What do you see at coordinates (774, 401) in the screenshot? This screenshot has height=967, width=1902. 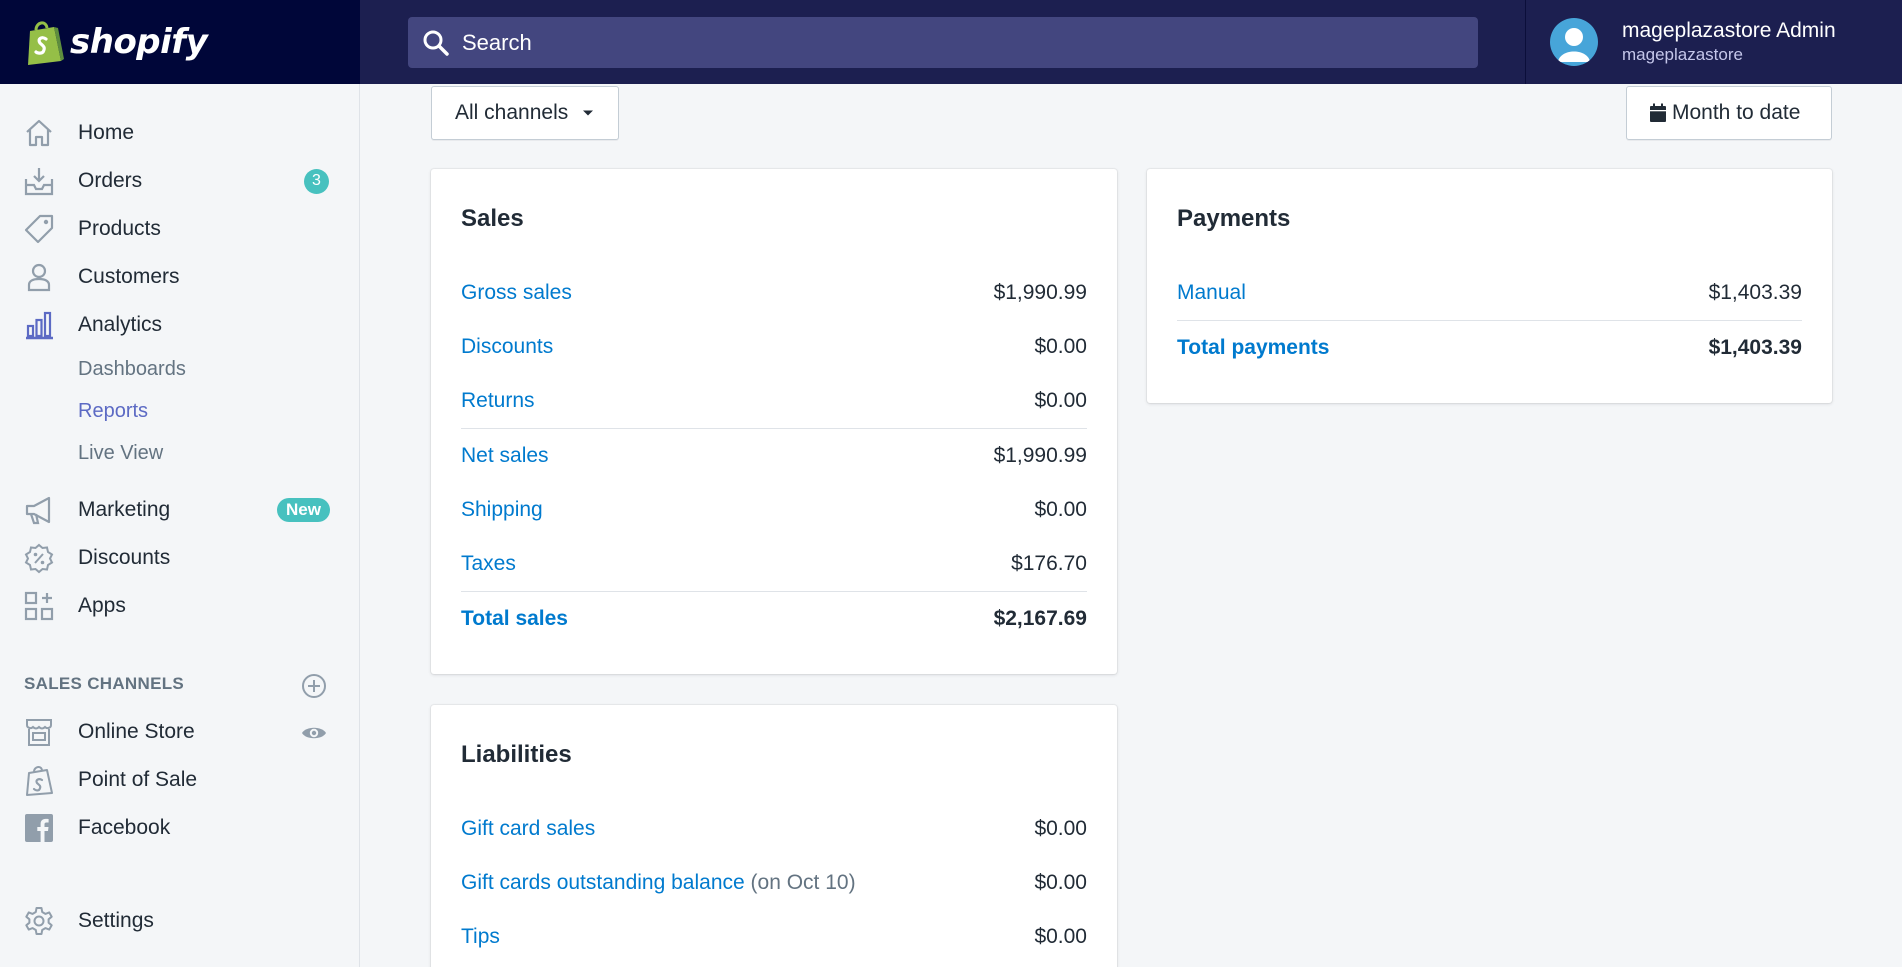 I see `sales-row-returns: Returns $0.00` at bounding box center [774, 401].